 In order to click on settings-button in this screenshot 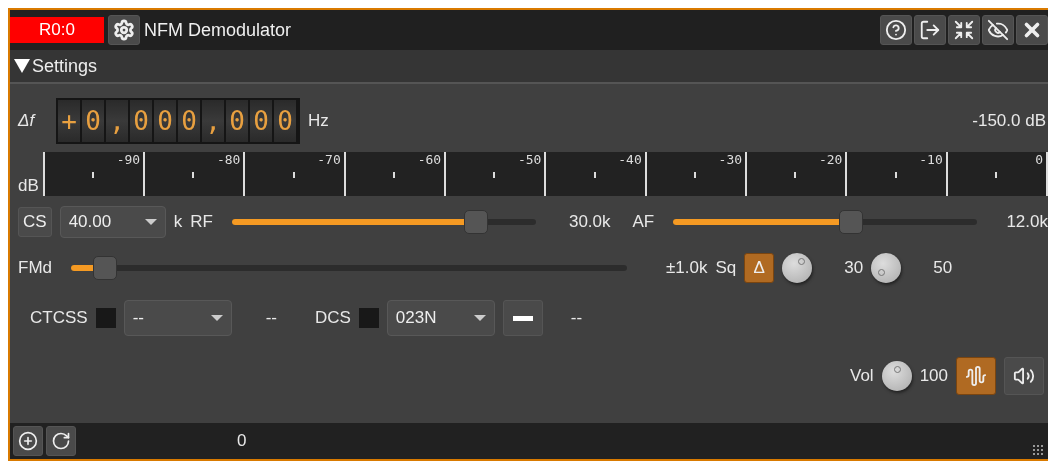, I will do `click(124, 30)`.